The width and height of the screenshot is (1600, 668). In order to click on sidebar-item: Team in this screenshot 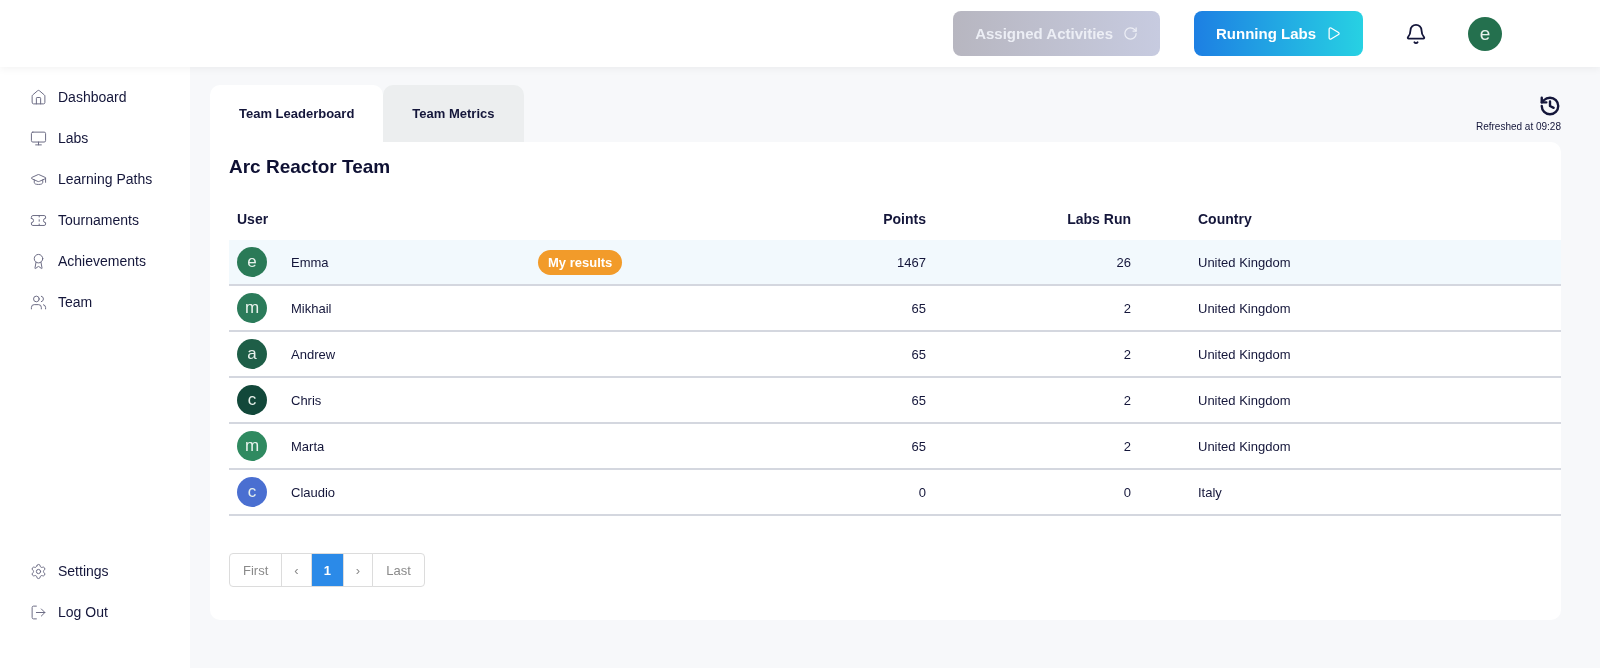, I will do `click(110, 302)`.